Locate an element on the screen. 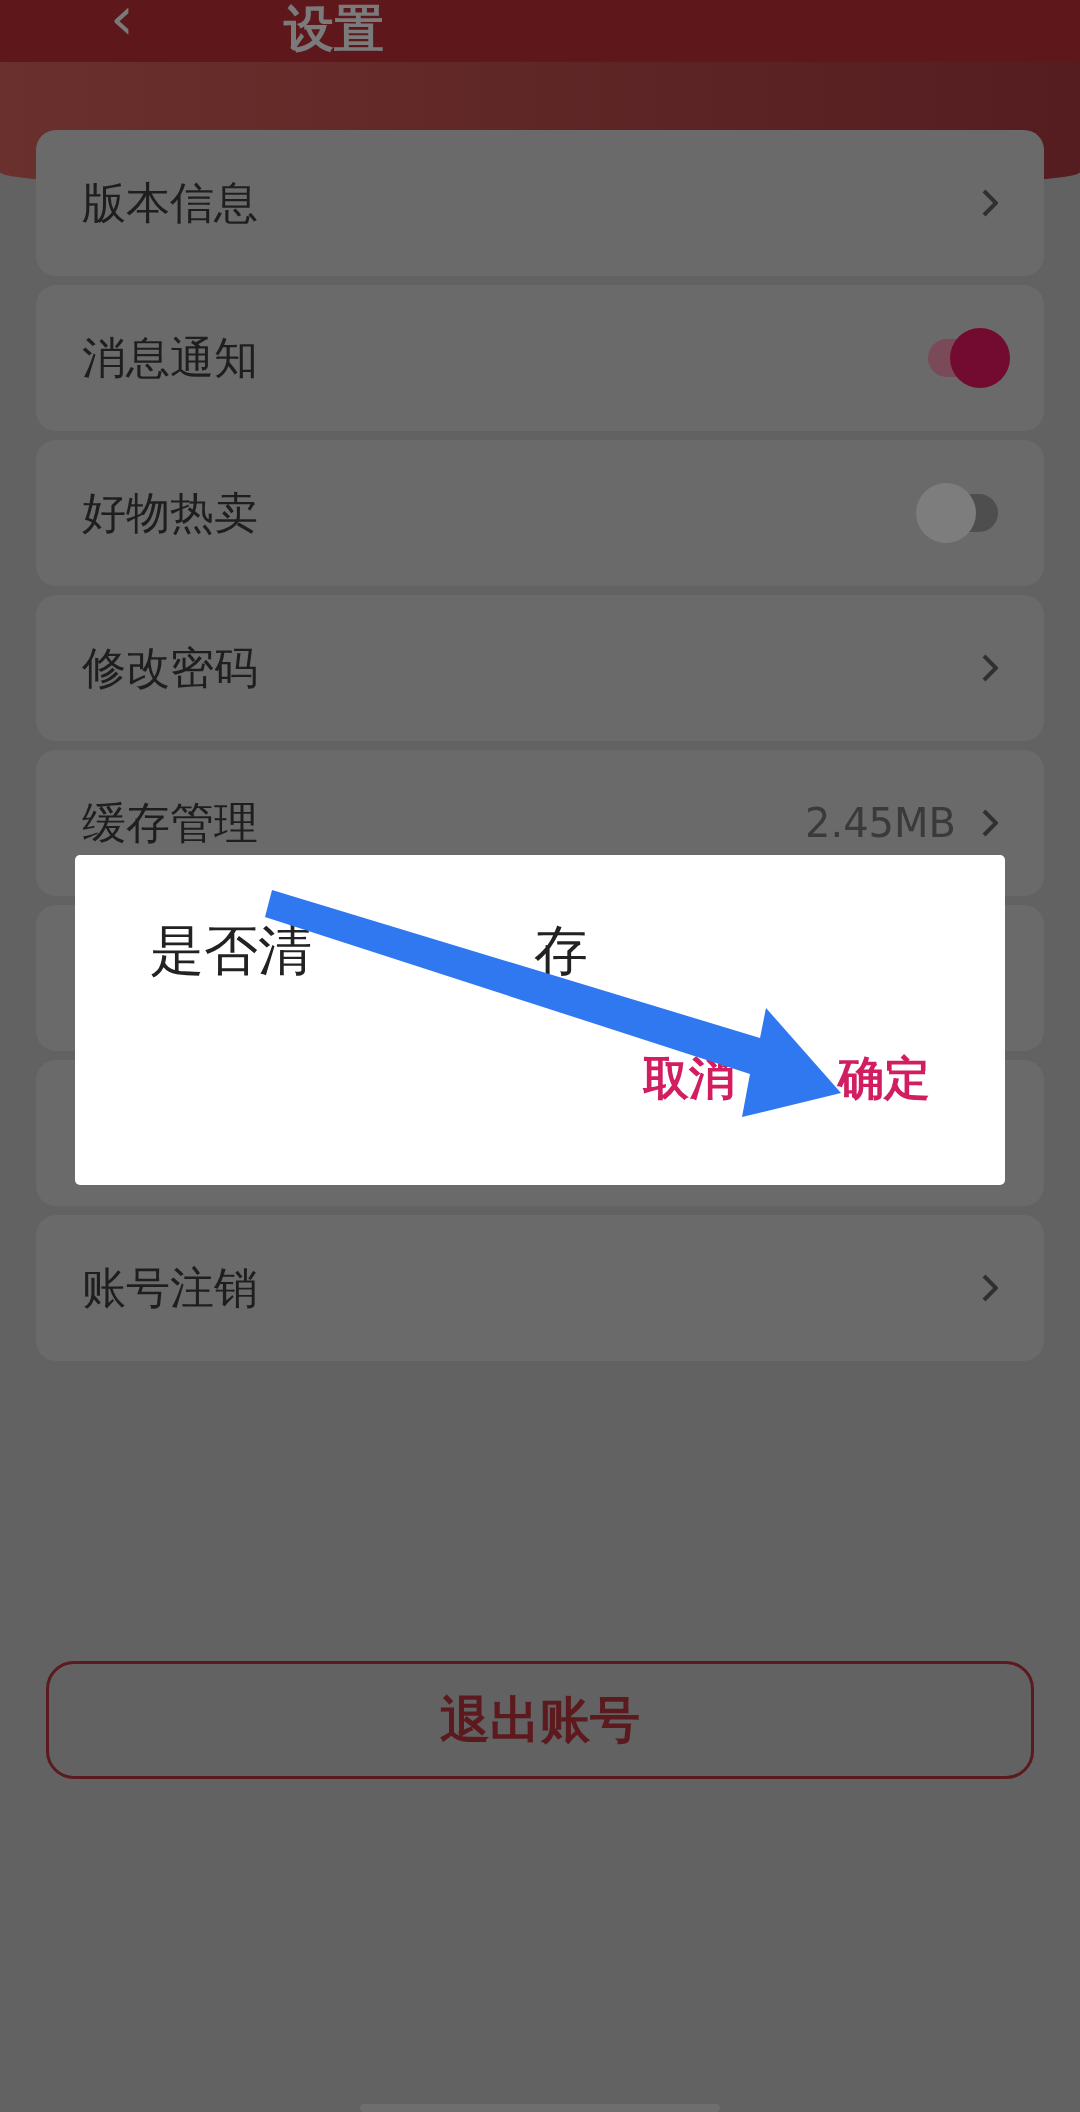 This screenshot has height=2112, width=1080. settings-row: 版本信息 is located at coordinates (540, 203).